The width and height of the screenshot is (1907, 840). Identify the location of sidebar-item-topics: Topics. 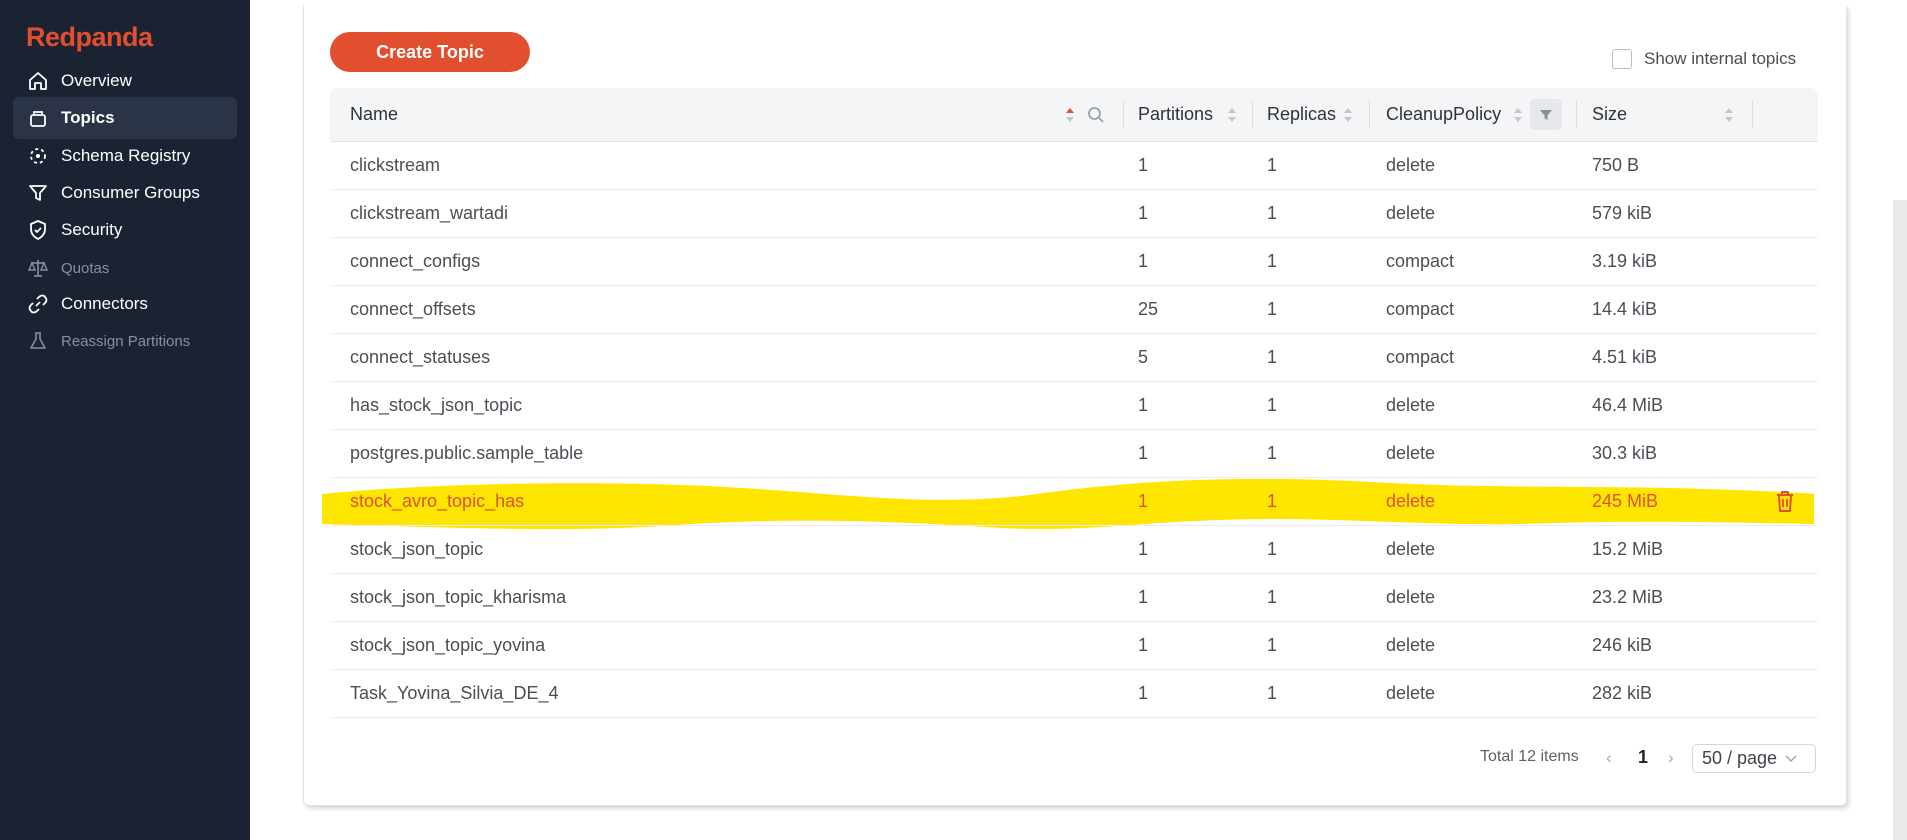
(125, 118).